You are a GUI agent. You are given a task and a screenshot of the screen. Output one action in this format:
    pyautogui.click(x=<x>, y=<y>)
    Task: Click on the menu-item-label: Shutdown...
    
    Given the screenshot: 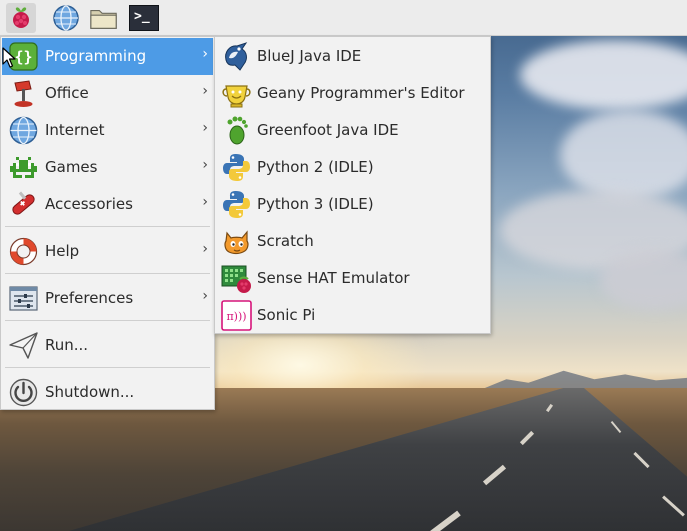 What is the action you would take?
    pyautogui.click(x=90, y=392)
    